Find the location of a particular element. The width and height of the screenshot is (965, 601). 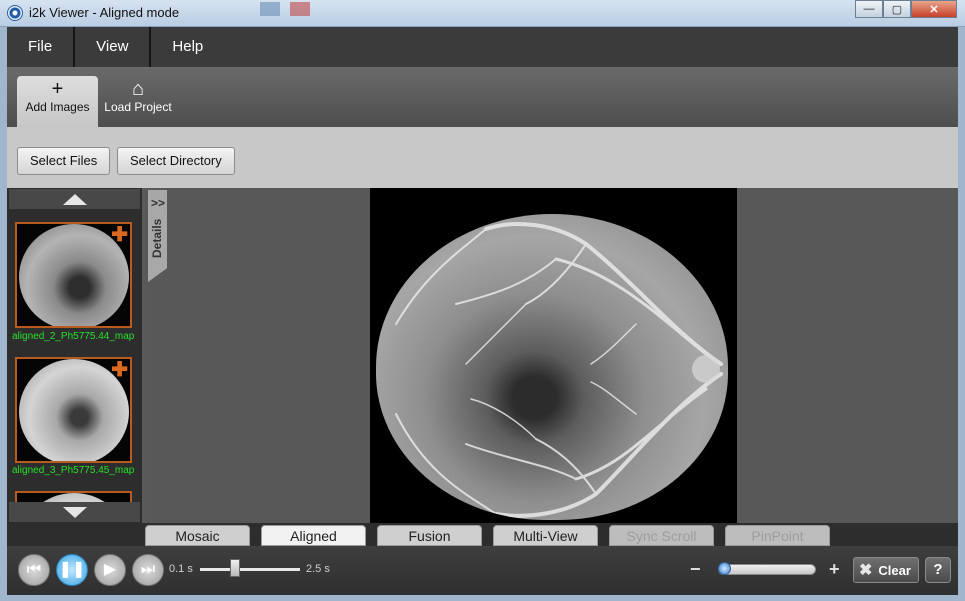

speed-slider-track is located at coordinates (250, 569).